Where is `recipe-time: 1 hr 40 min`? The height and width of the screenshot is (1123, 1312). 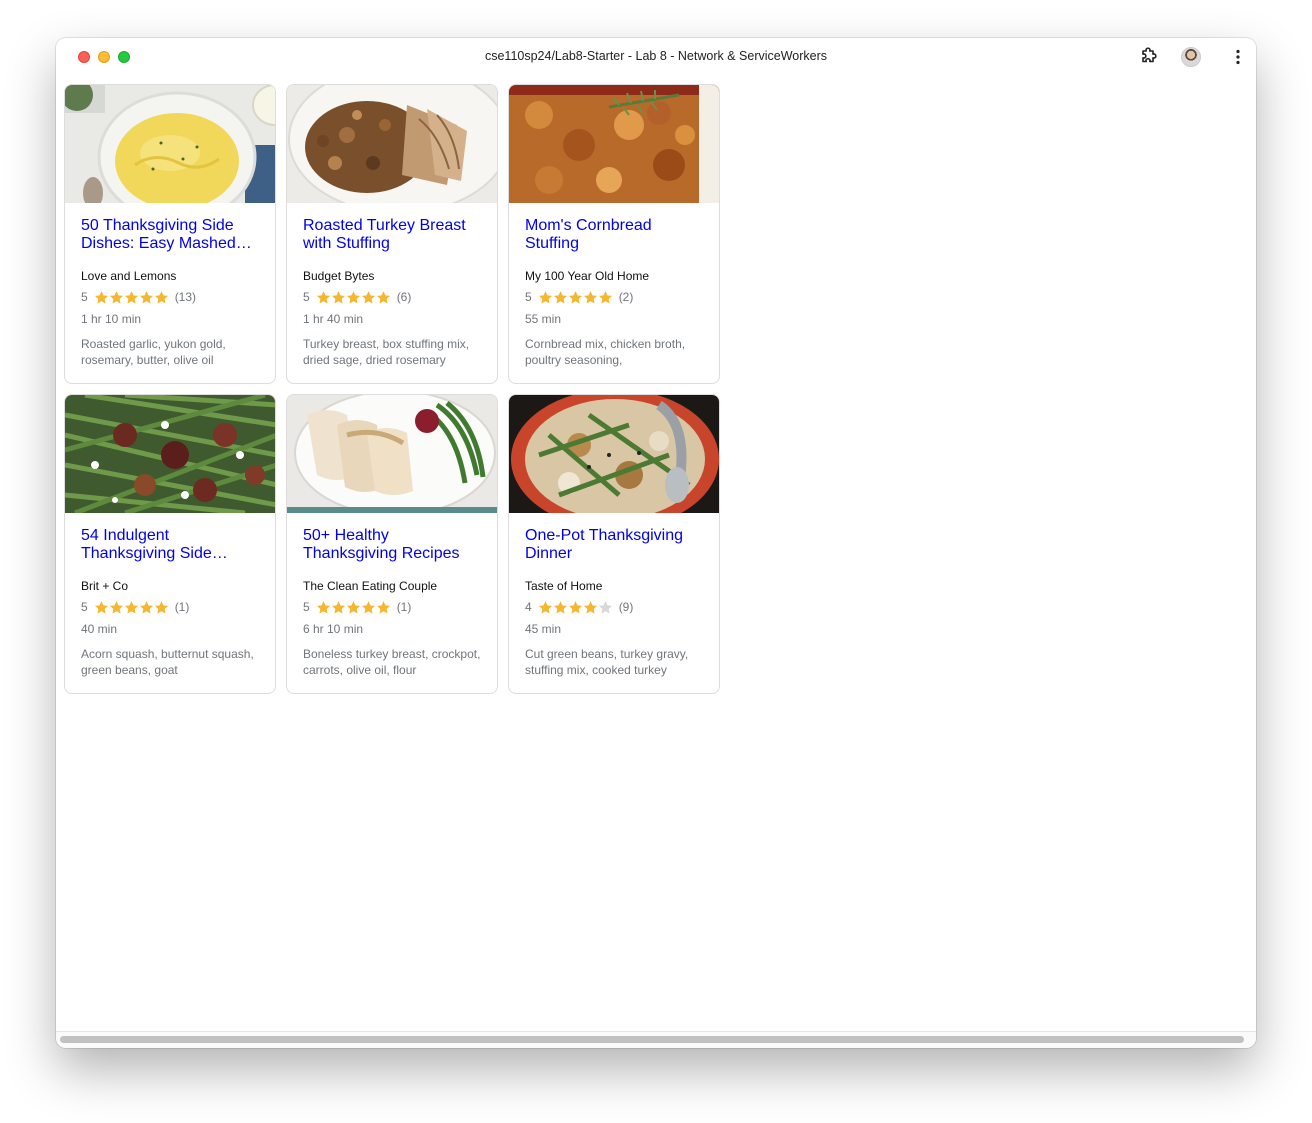 recipe-time: 1 hr 40 min is located at coordinates (333, 319).